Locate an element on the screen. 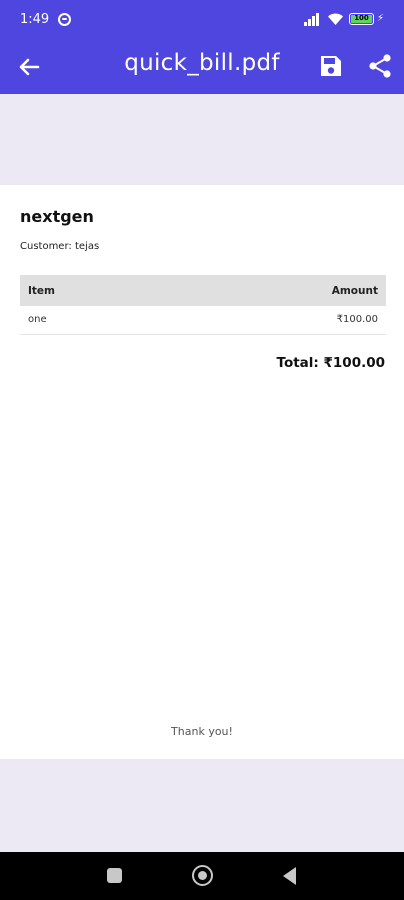 This screenshot has width=404, height=900. customer-name: tejas is located at coordinates (87, 246).